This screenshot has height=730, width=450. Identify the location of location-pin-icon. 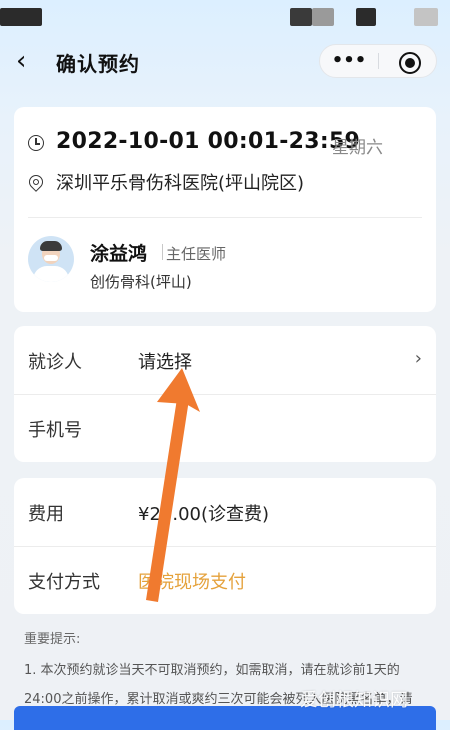
(36, 182).